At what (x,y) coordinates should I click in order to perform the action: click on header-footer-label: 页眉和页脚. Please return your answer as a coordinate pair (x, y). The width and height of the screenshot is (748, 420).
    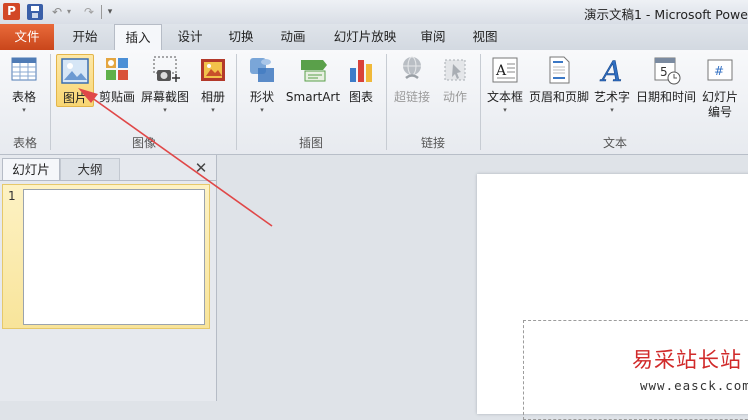
    Looking at the image, I should click on (558, 97).